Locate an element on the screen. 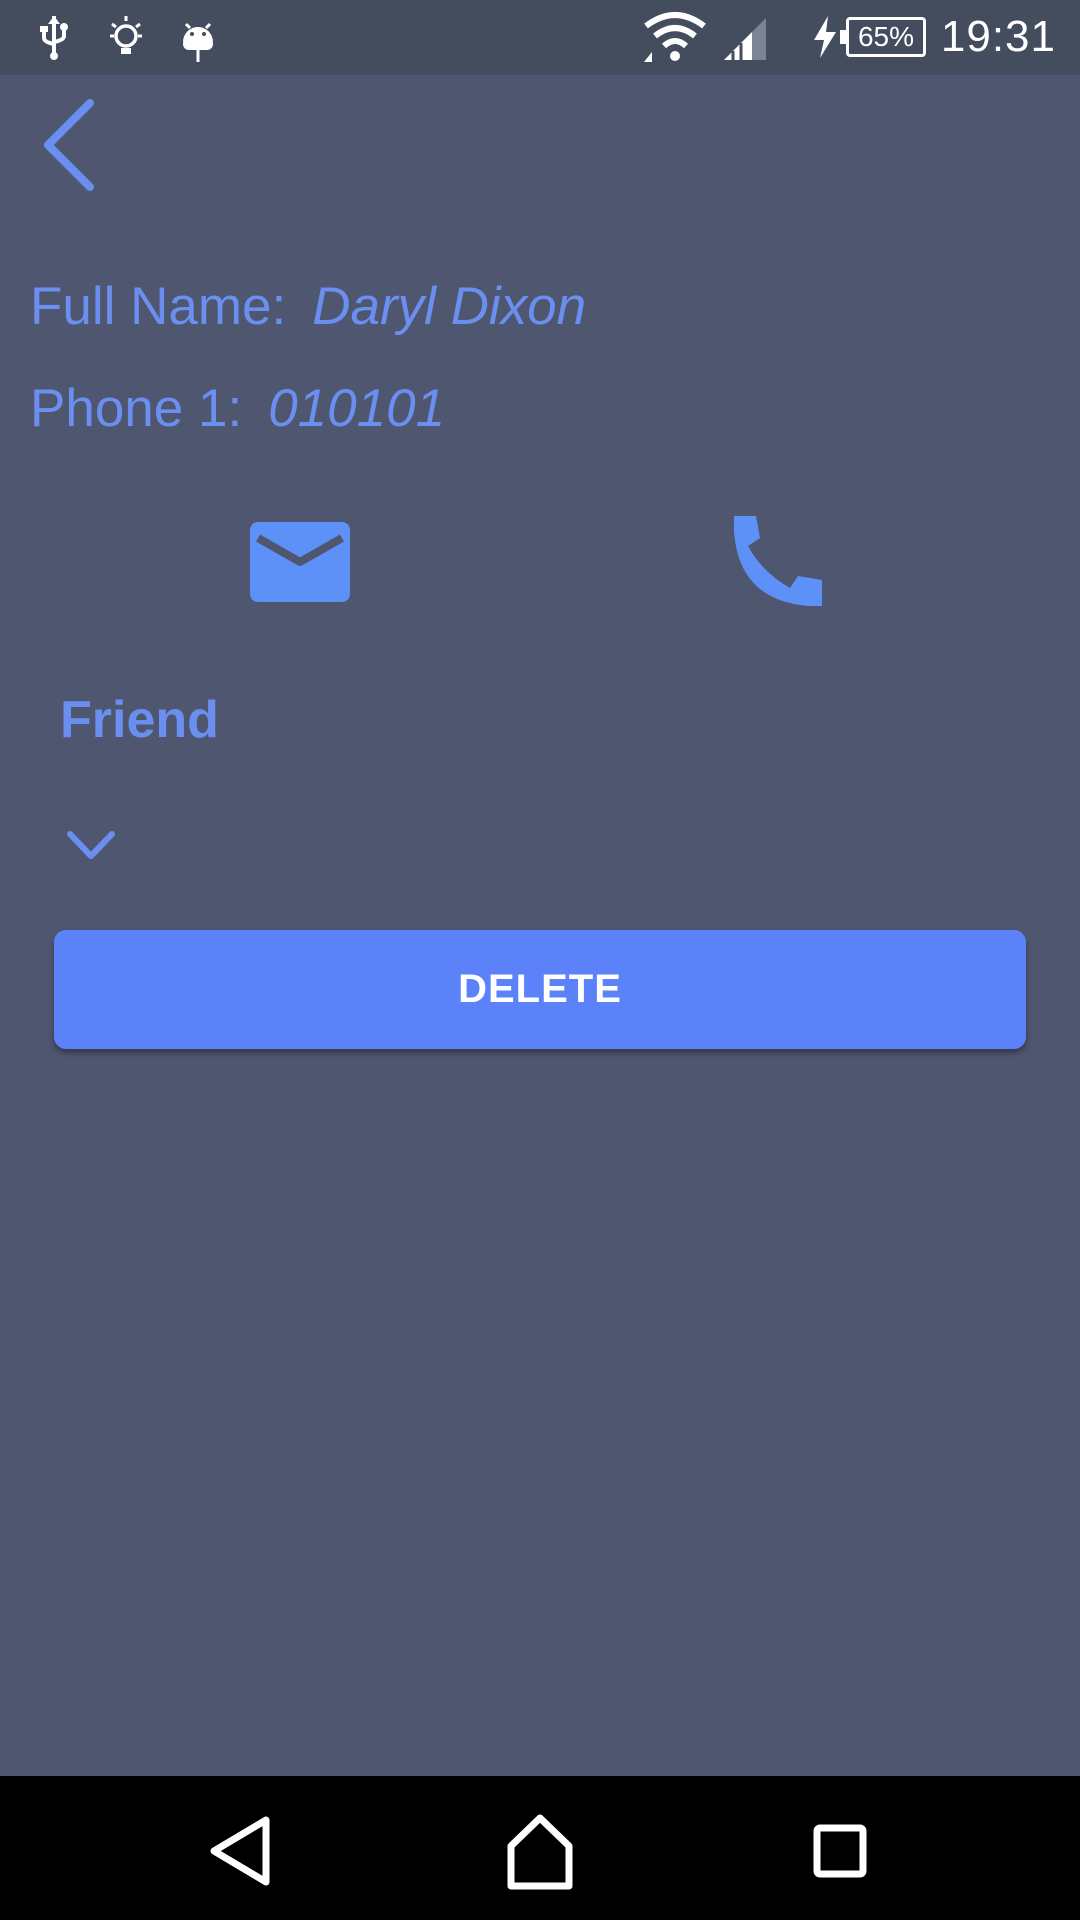  charging-icon is located at coordinates (825, 37).